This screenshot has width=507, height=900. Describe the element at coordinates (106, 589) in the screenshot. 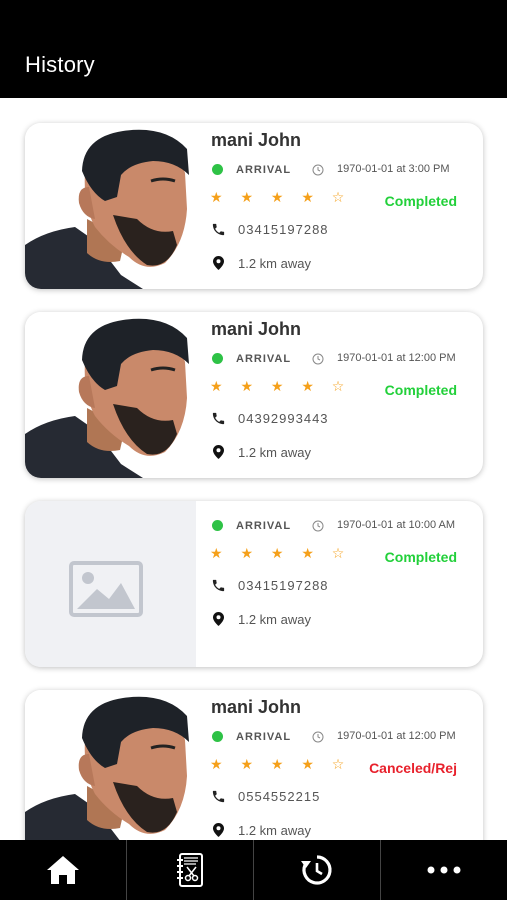

I see `image-placeholder-icon` at that location.